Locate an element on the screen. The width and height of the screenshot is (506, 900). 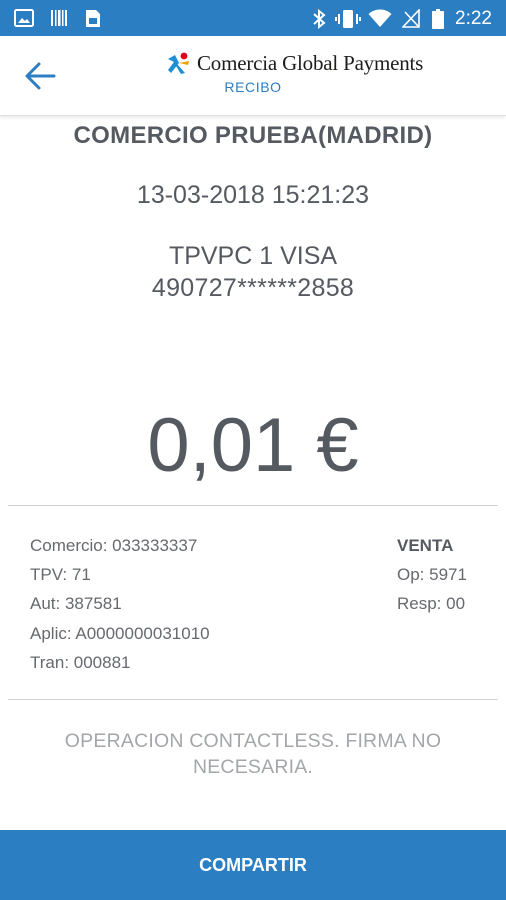
vibrate-icon is located at coordinates (348, 19).